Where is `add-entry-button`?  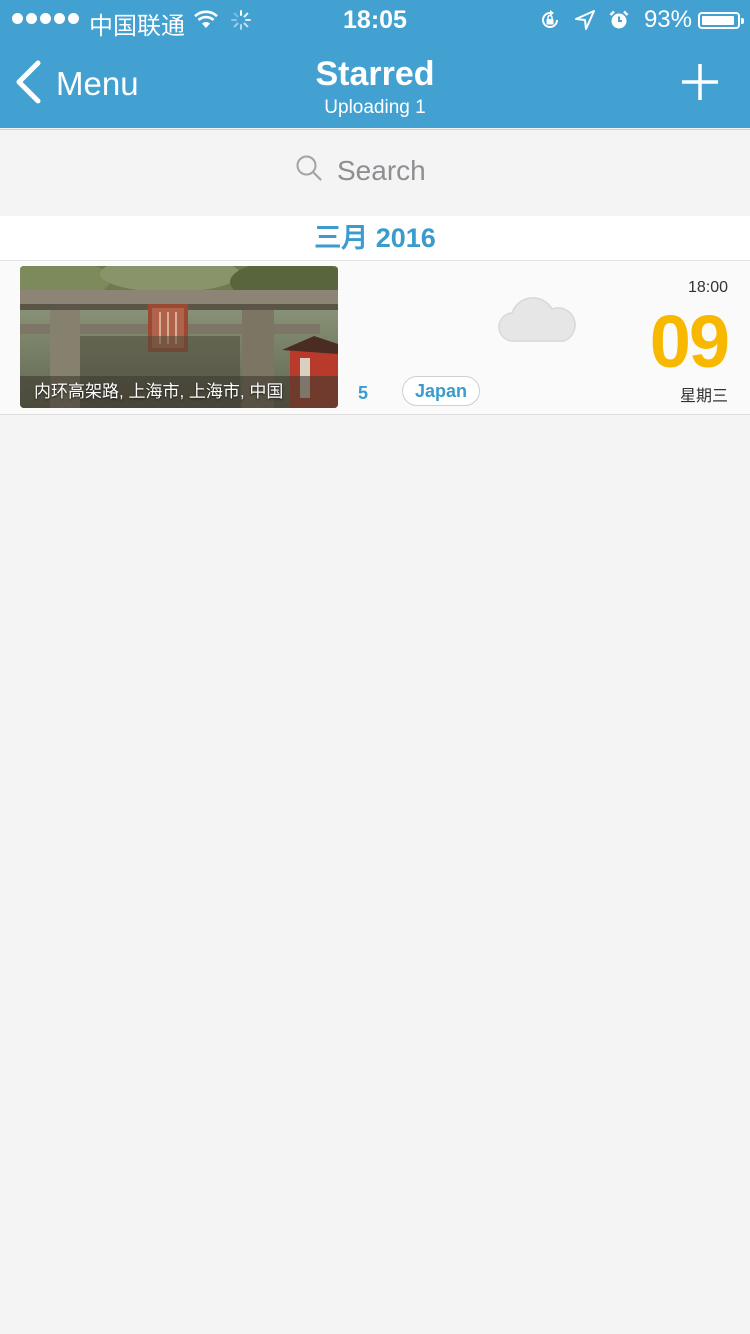 add-entry-button is located at coordinates (700, 82).